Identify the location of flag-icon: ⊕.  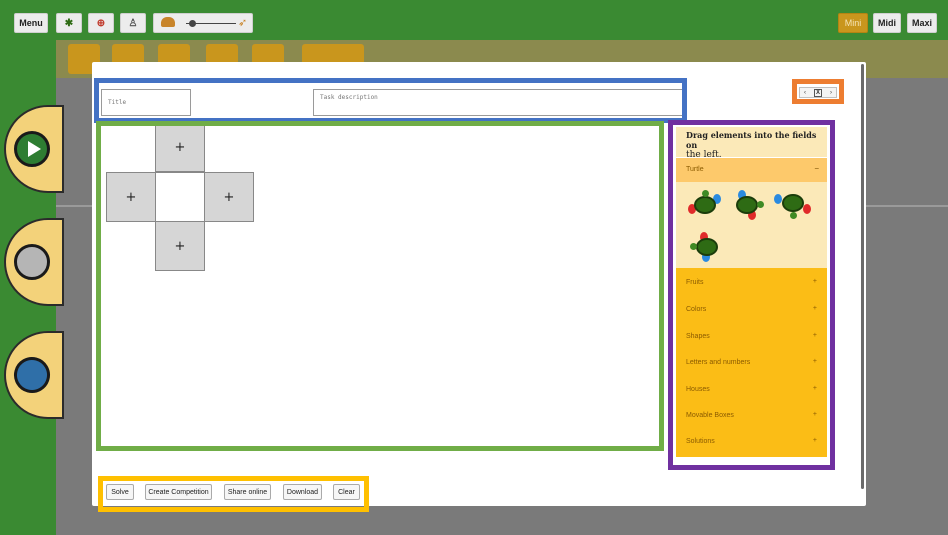
(101, 23).